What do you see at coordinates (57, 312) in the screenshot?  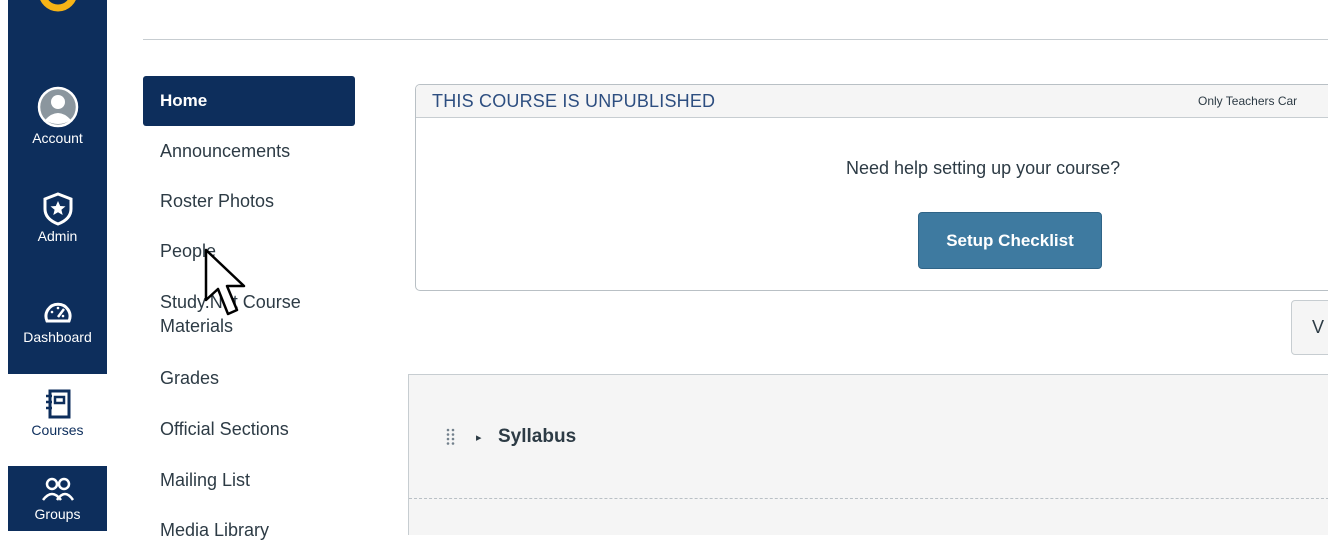 I see `speedometer-icon` at bounding box center [57, 312].